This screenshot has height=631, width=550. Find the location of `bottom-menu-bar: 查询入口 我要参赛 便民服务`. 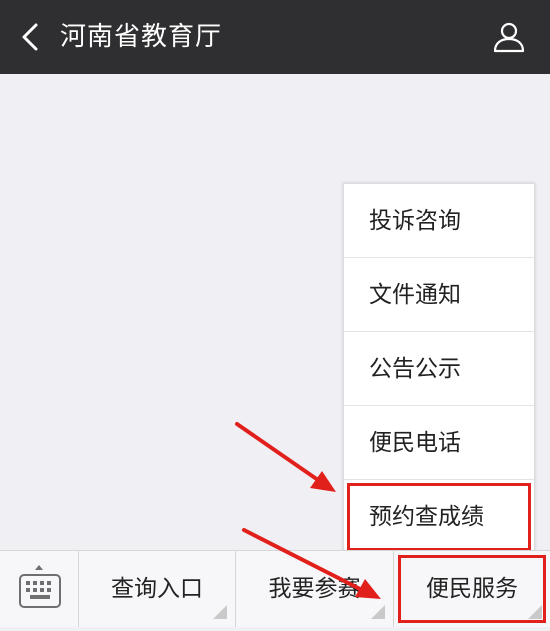

bottom-menu-bar: 查询入口 我要参赛 便民服务 is located at coordinates (275, 588).